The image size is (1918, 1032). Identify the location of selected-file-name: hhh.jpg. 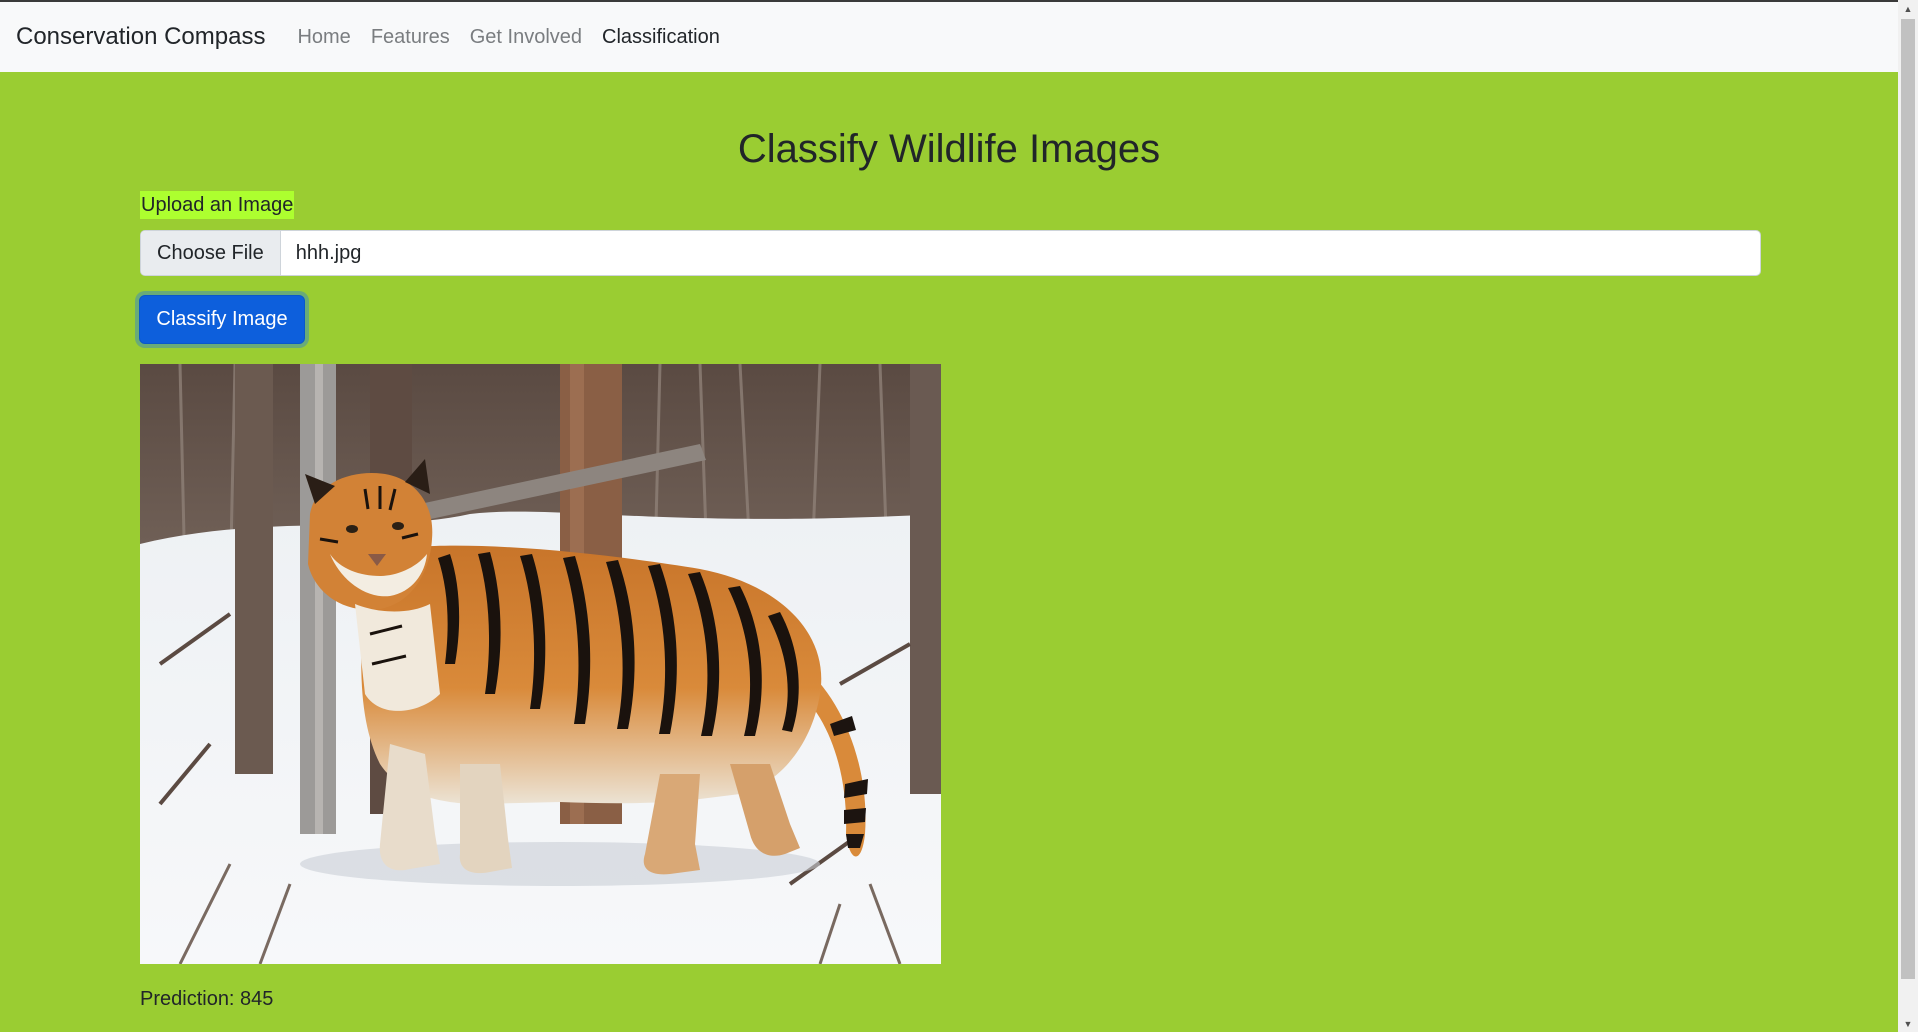
(328, 252).